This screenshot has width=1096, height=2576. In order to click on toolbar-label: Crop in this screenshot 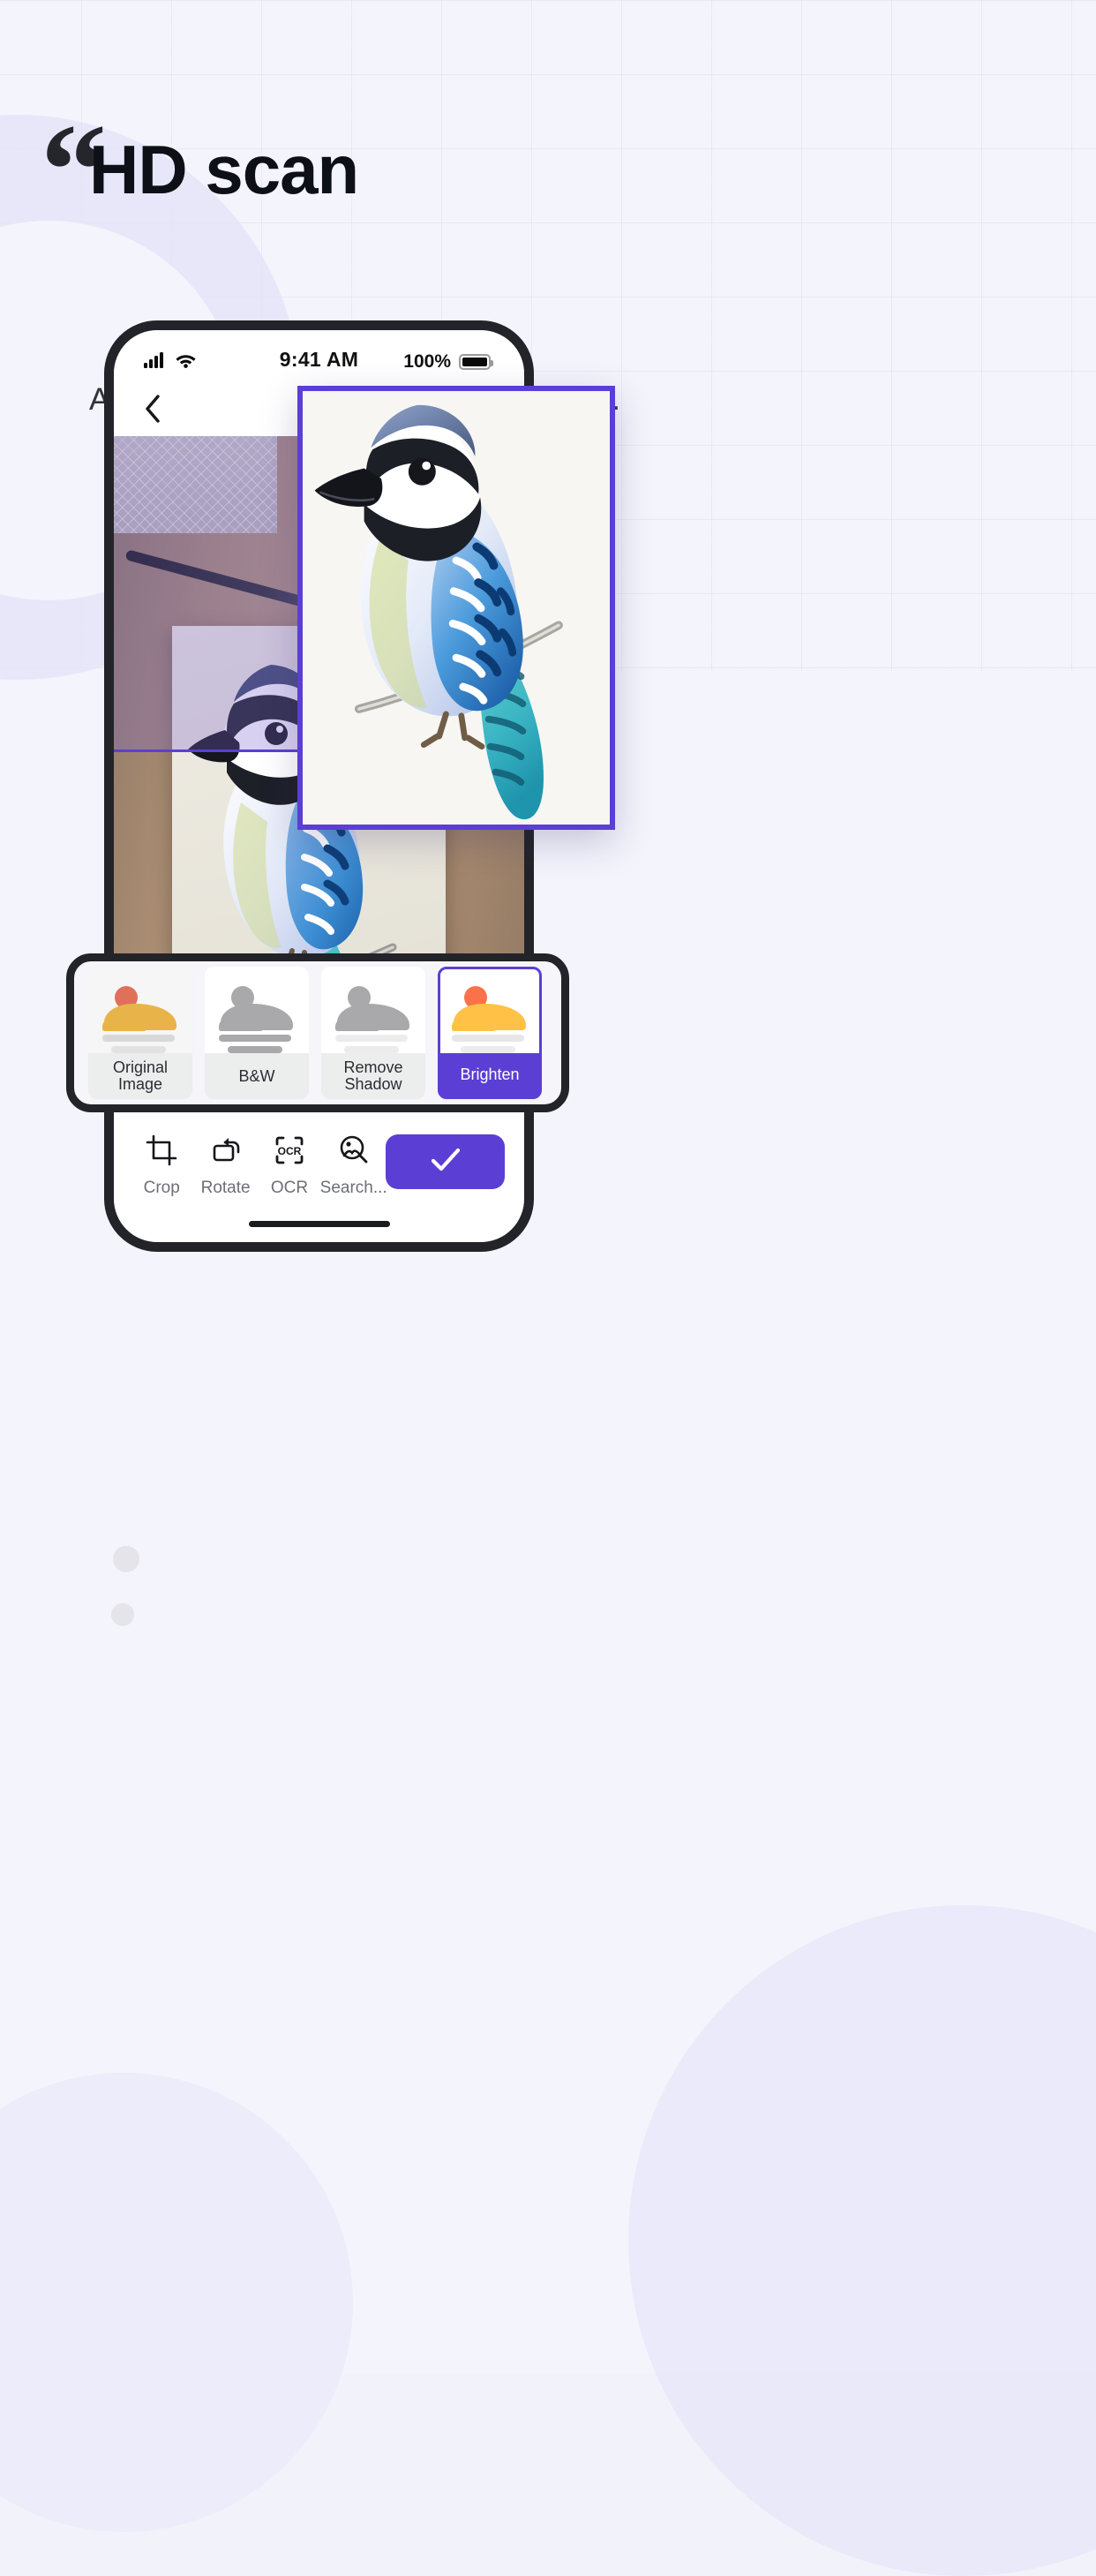, I will do `click(161, 1188)`.